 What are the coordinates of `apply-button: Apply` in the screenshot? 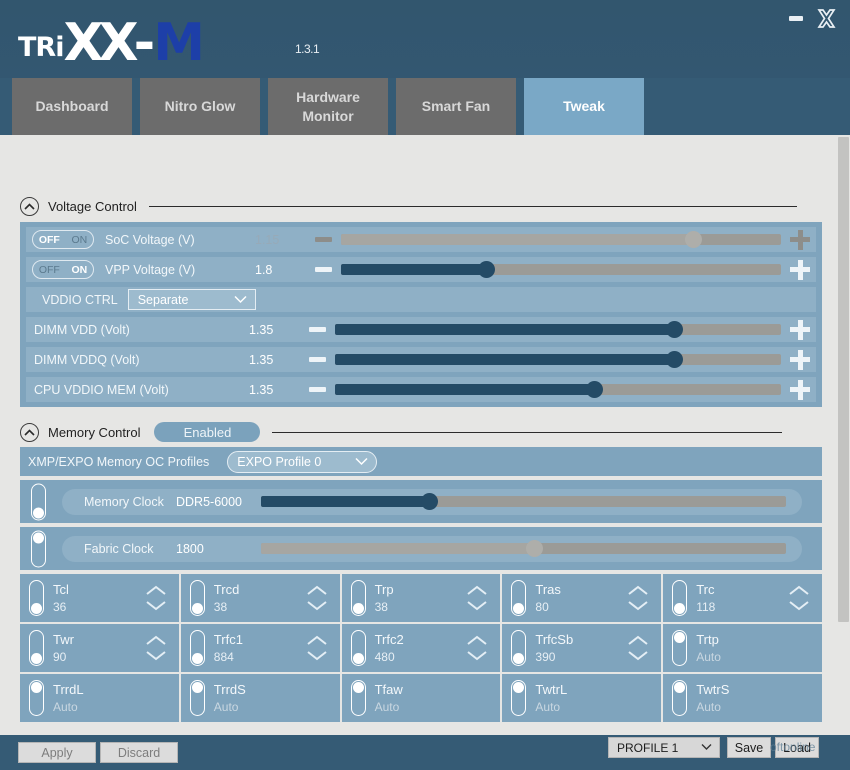 It's located at (57, 752).